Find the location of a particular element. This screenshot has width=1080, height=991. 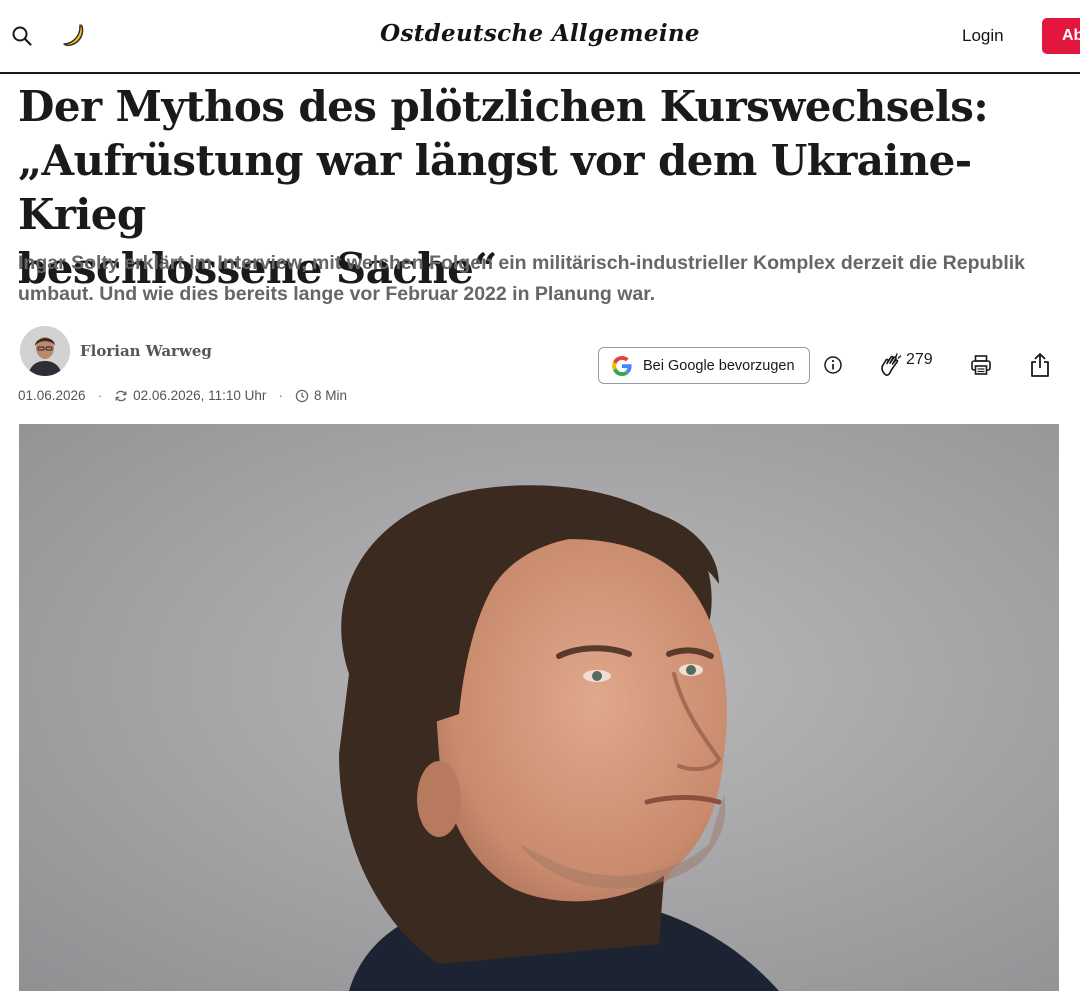

google-preferred-source-button: Bei Google bevorzugen is located at coordinates (704, 365).